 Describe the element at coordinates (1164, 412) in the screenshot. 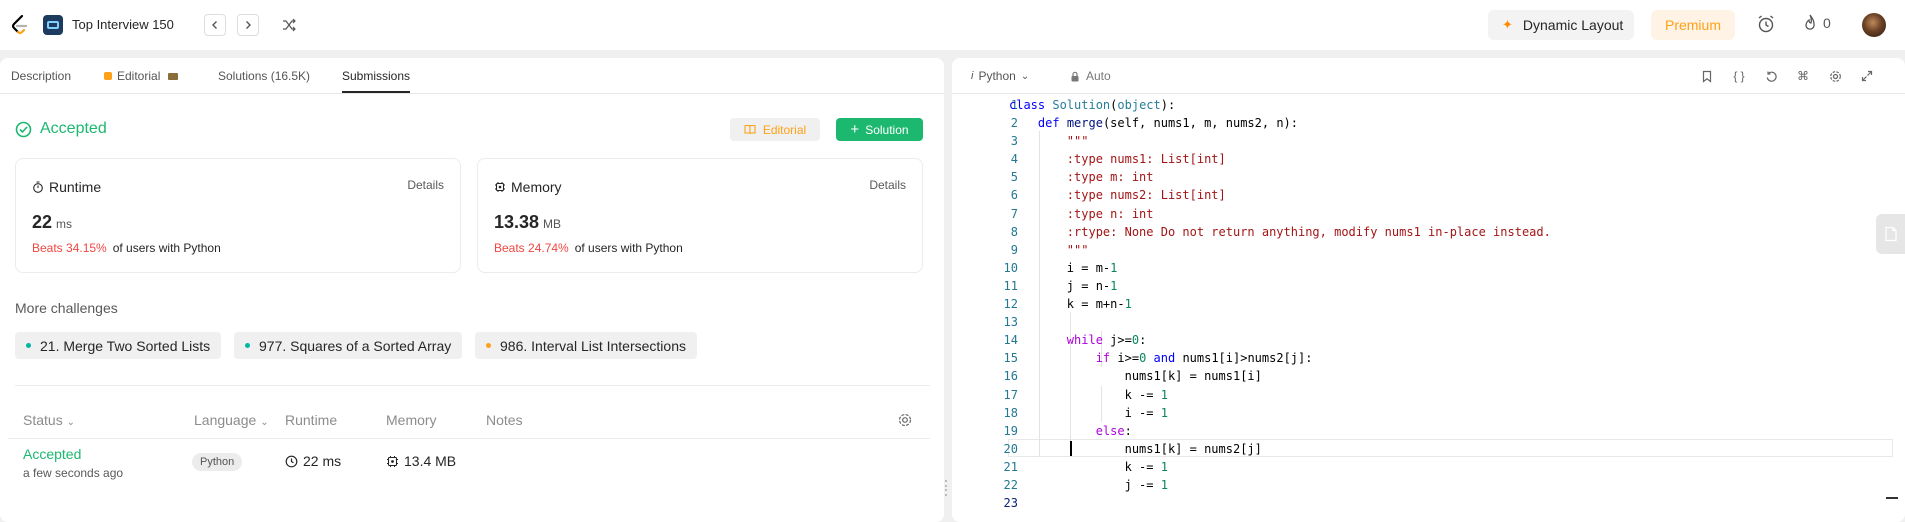

I see `code-token: 1` at that location.